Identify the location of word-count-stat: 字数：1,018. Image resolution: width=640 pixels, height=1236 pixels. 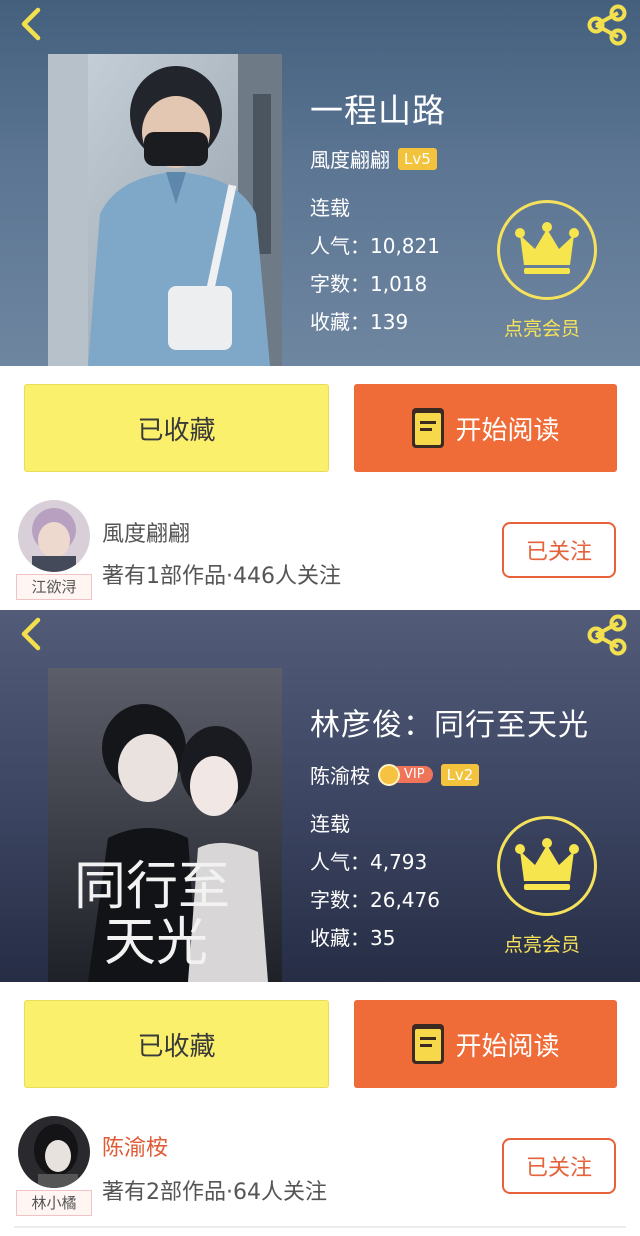
(369, 284).